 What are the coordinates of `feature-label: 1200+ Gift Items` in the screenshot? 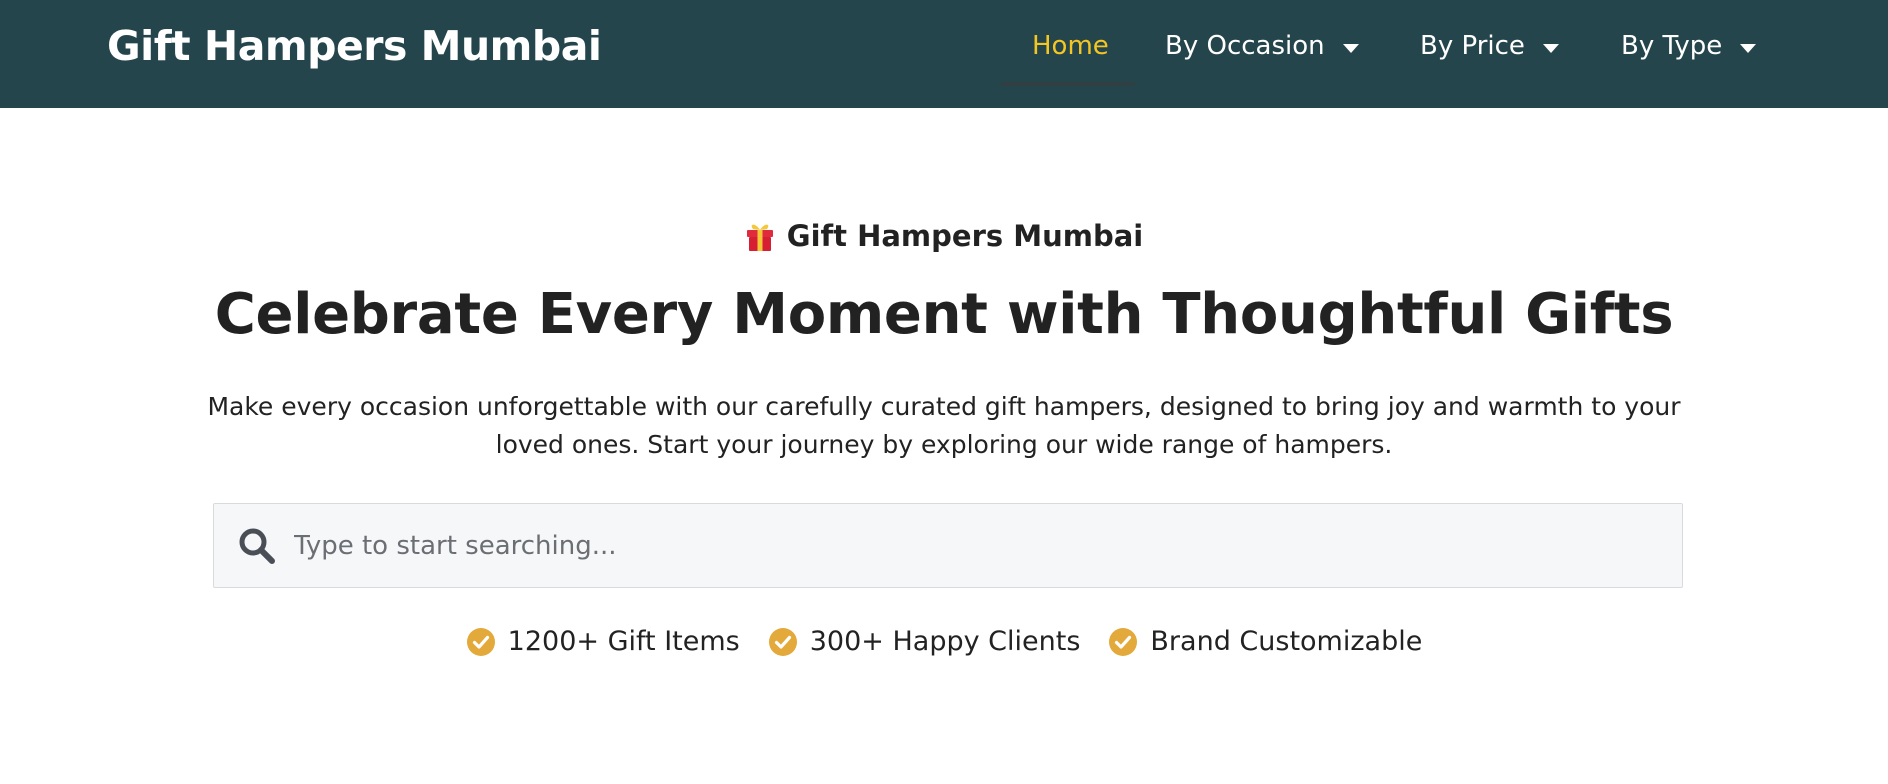 It's located at (623, 641).